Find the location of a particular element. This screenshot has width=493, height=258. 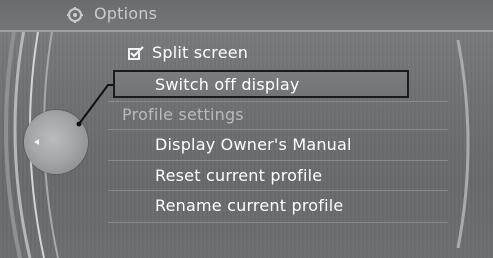

section-header-profile-settings: Profile settings is located at coordinates (183, 114).